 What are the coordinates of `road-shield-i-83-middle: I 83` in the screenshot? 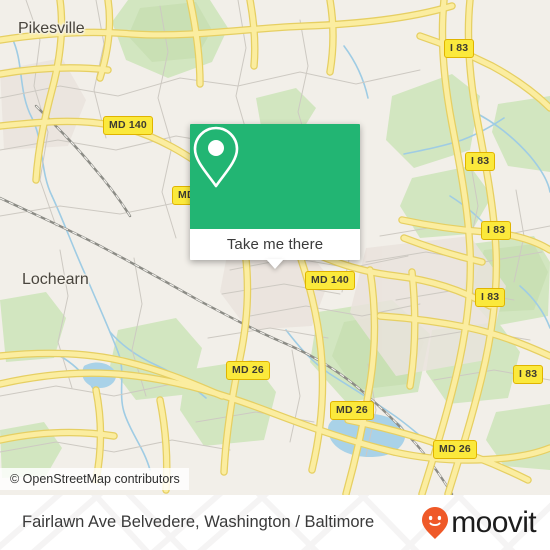 It's located at (496, 230).